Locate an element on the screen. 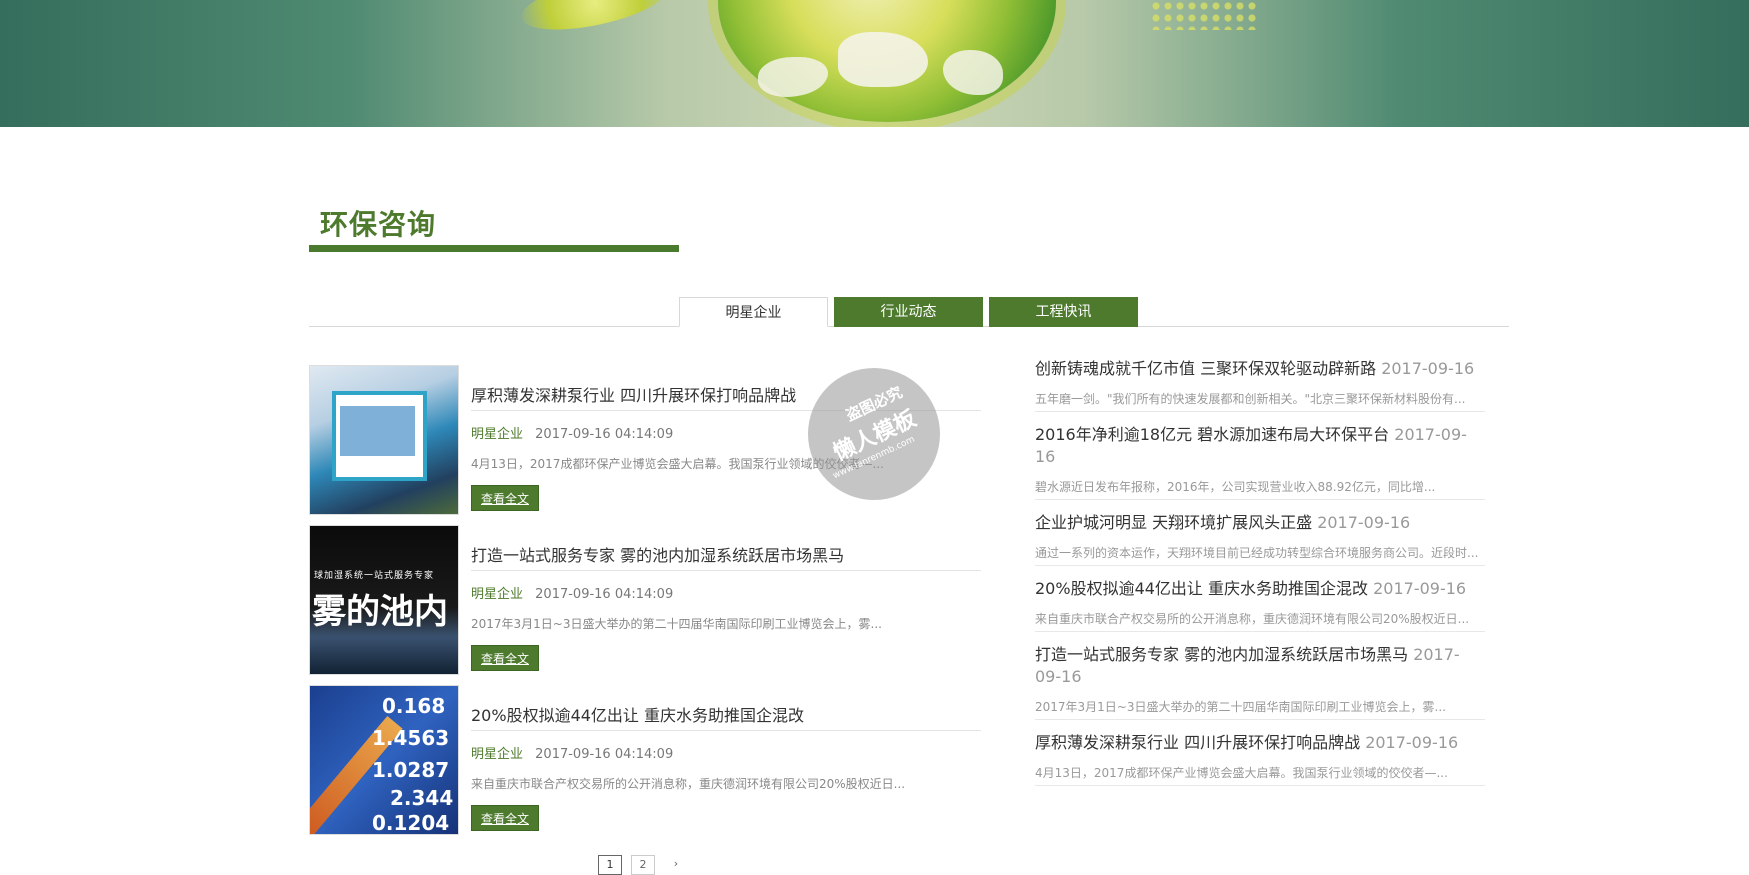  news-thumbnail is located at coordinates (384, 440).